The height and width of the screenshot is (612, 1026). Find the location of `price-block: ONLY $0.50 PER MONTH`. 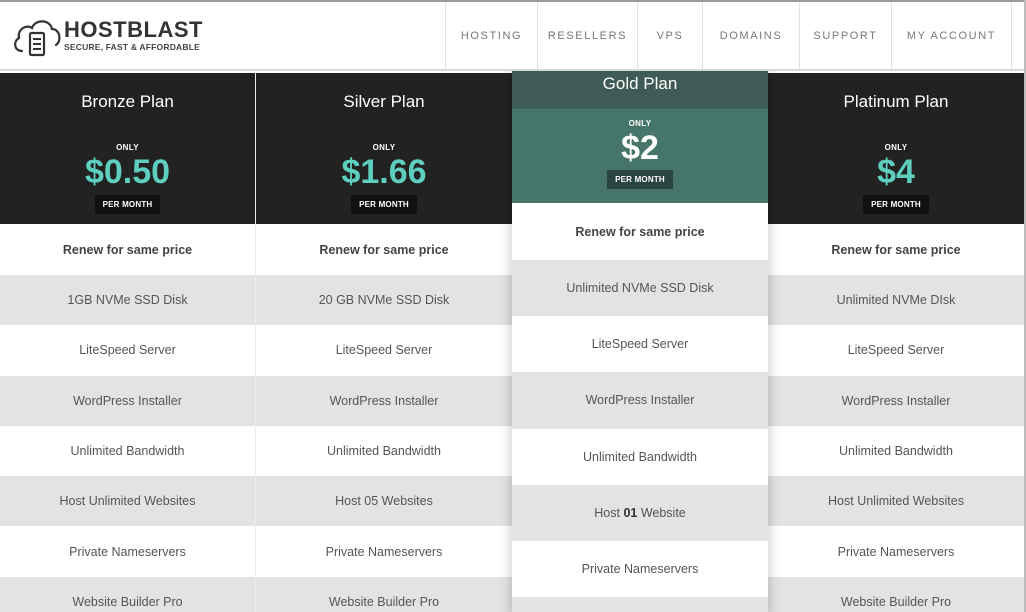

price-block: ONLY $0.50 PER MONTH is located at coordinates (127, 176).